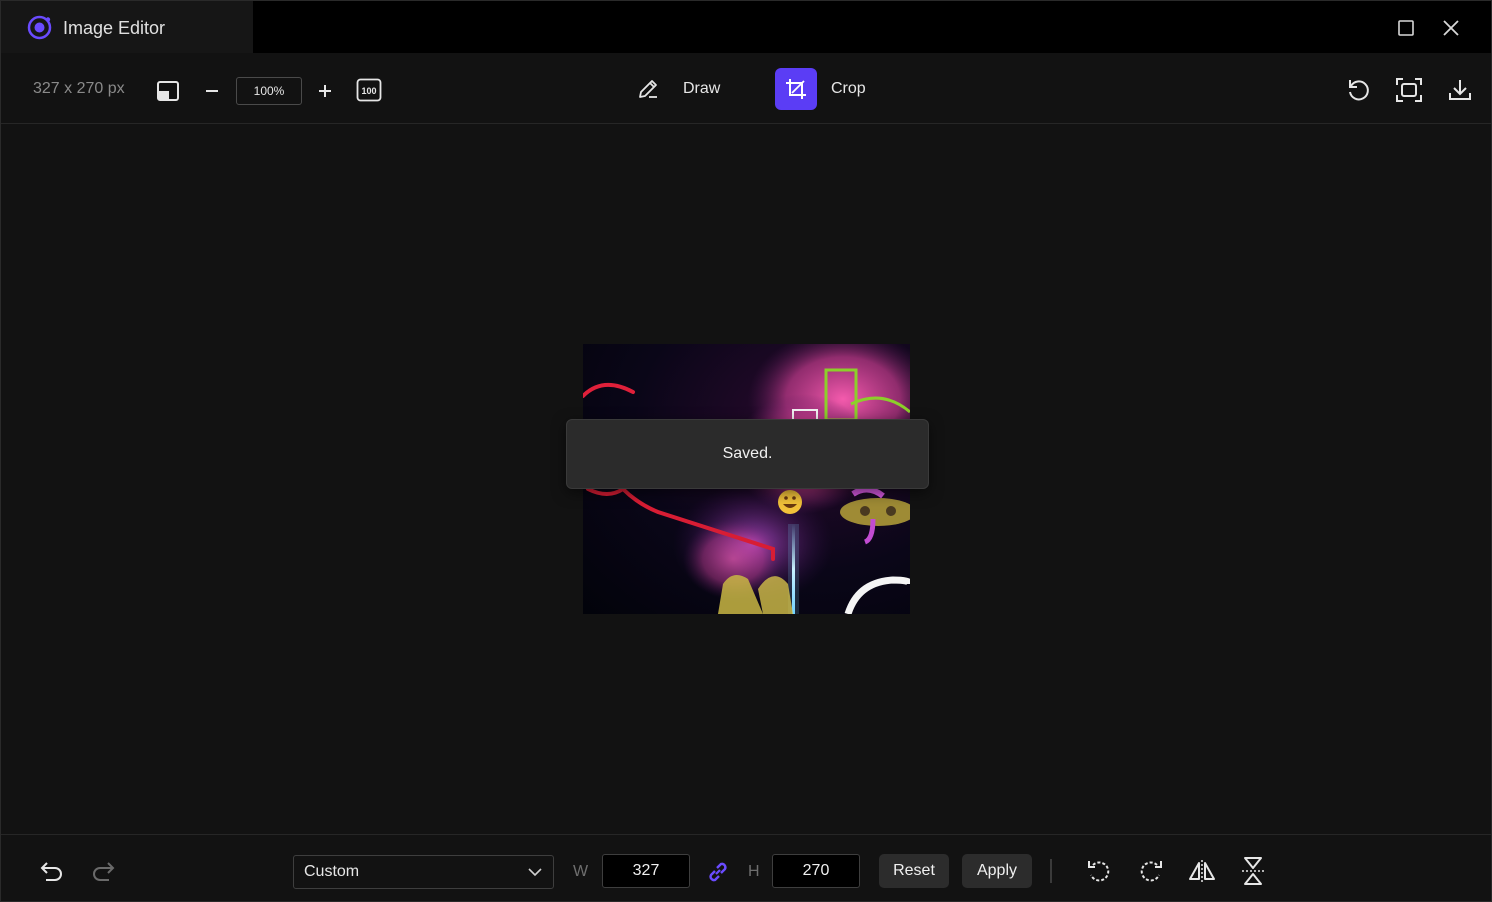 This screenshot has height=902, width=1492. I want to click on flip-horizontal-icon, so click(1202, 871).